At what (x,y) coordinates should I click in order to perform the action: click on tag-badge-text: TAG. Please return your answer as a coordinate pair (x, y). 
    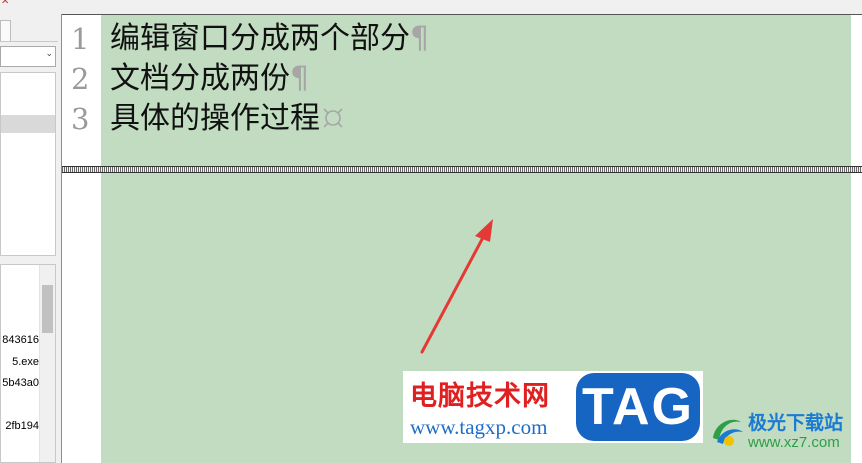
    Looking at the image, I should click on (638, 407).